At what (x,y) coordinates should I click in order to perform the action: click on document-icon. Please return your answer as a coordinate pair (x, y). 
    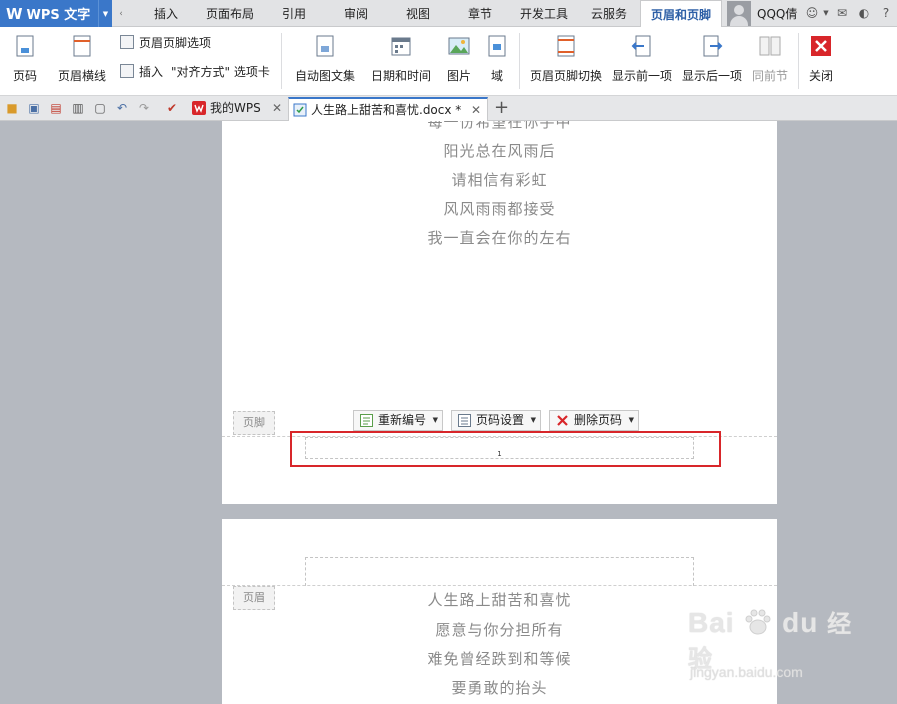
    Looking at the image, I should click on (300, 110).